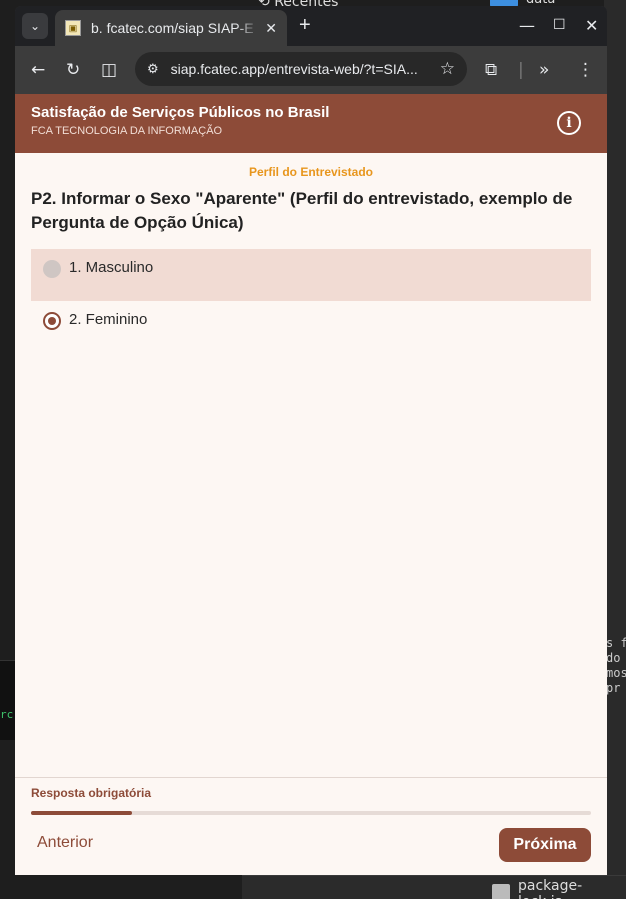  I want to click on survey-footer: Resposta obrigatória Anterior Próxima, so click(311, 826).